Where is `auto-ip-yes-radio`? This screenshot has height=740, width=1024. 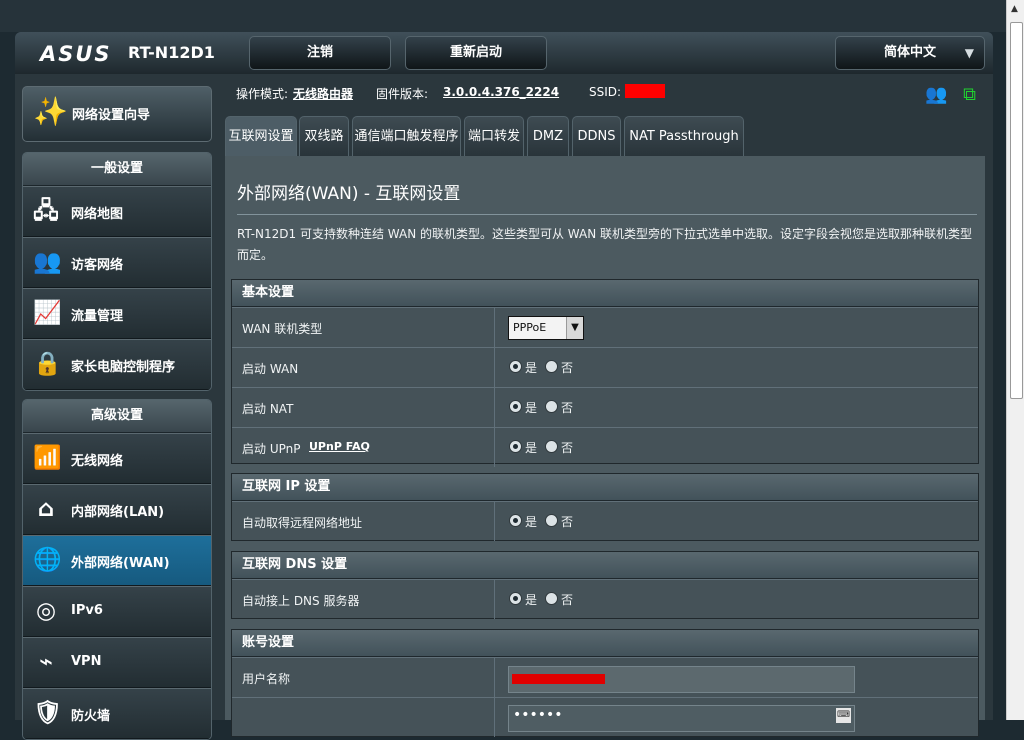 auto-ip-yes-radio is located at coordinates (515, 520).